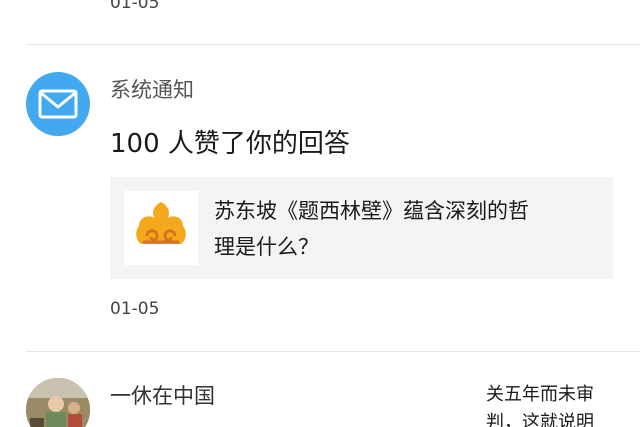 The height and width of the screenshot is (427, 640). What do you see at coordinates (135, 6) in the screenshot?
I see `previous-item-date: 01-05` at bounding box center [135, 6].